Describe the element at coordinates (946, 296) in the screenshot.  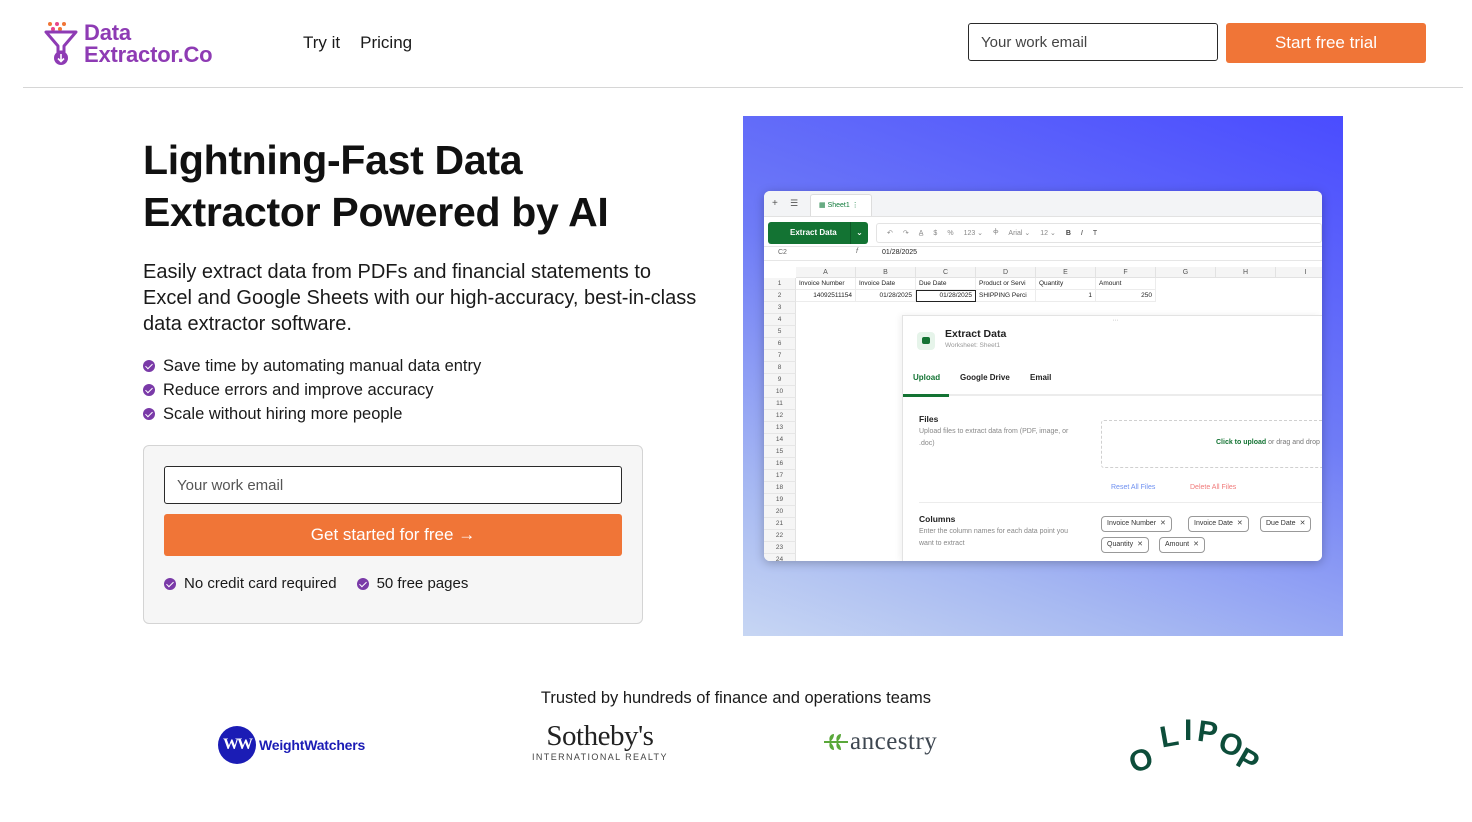
I see `sheet-cell: 01/28/2025` at that location.